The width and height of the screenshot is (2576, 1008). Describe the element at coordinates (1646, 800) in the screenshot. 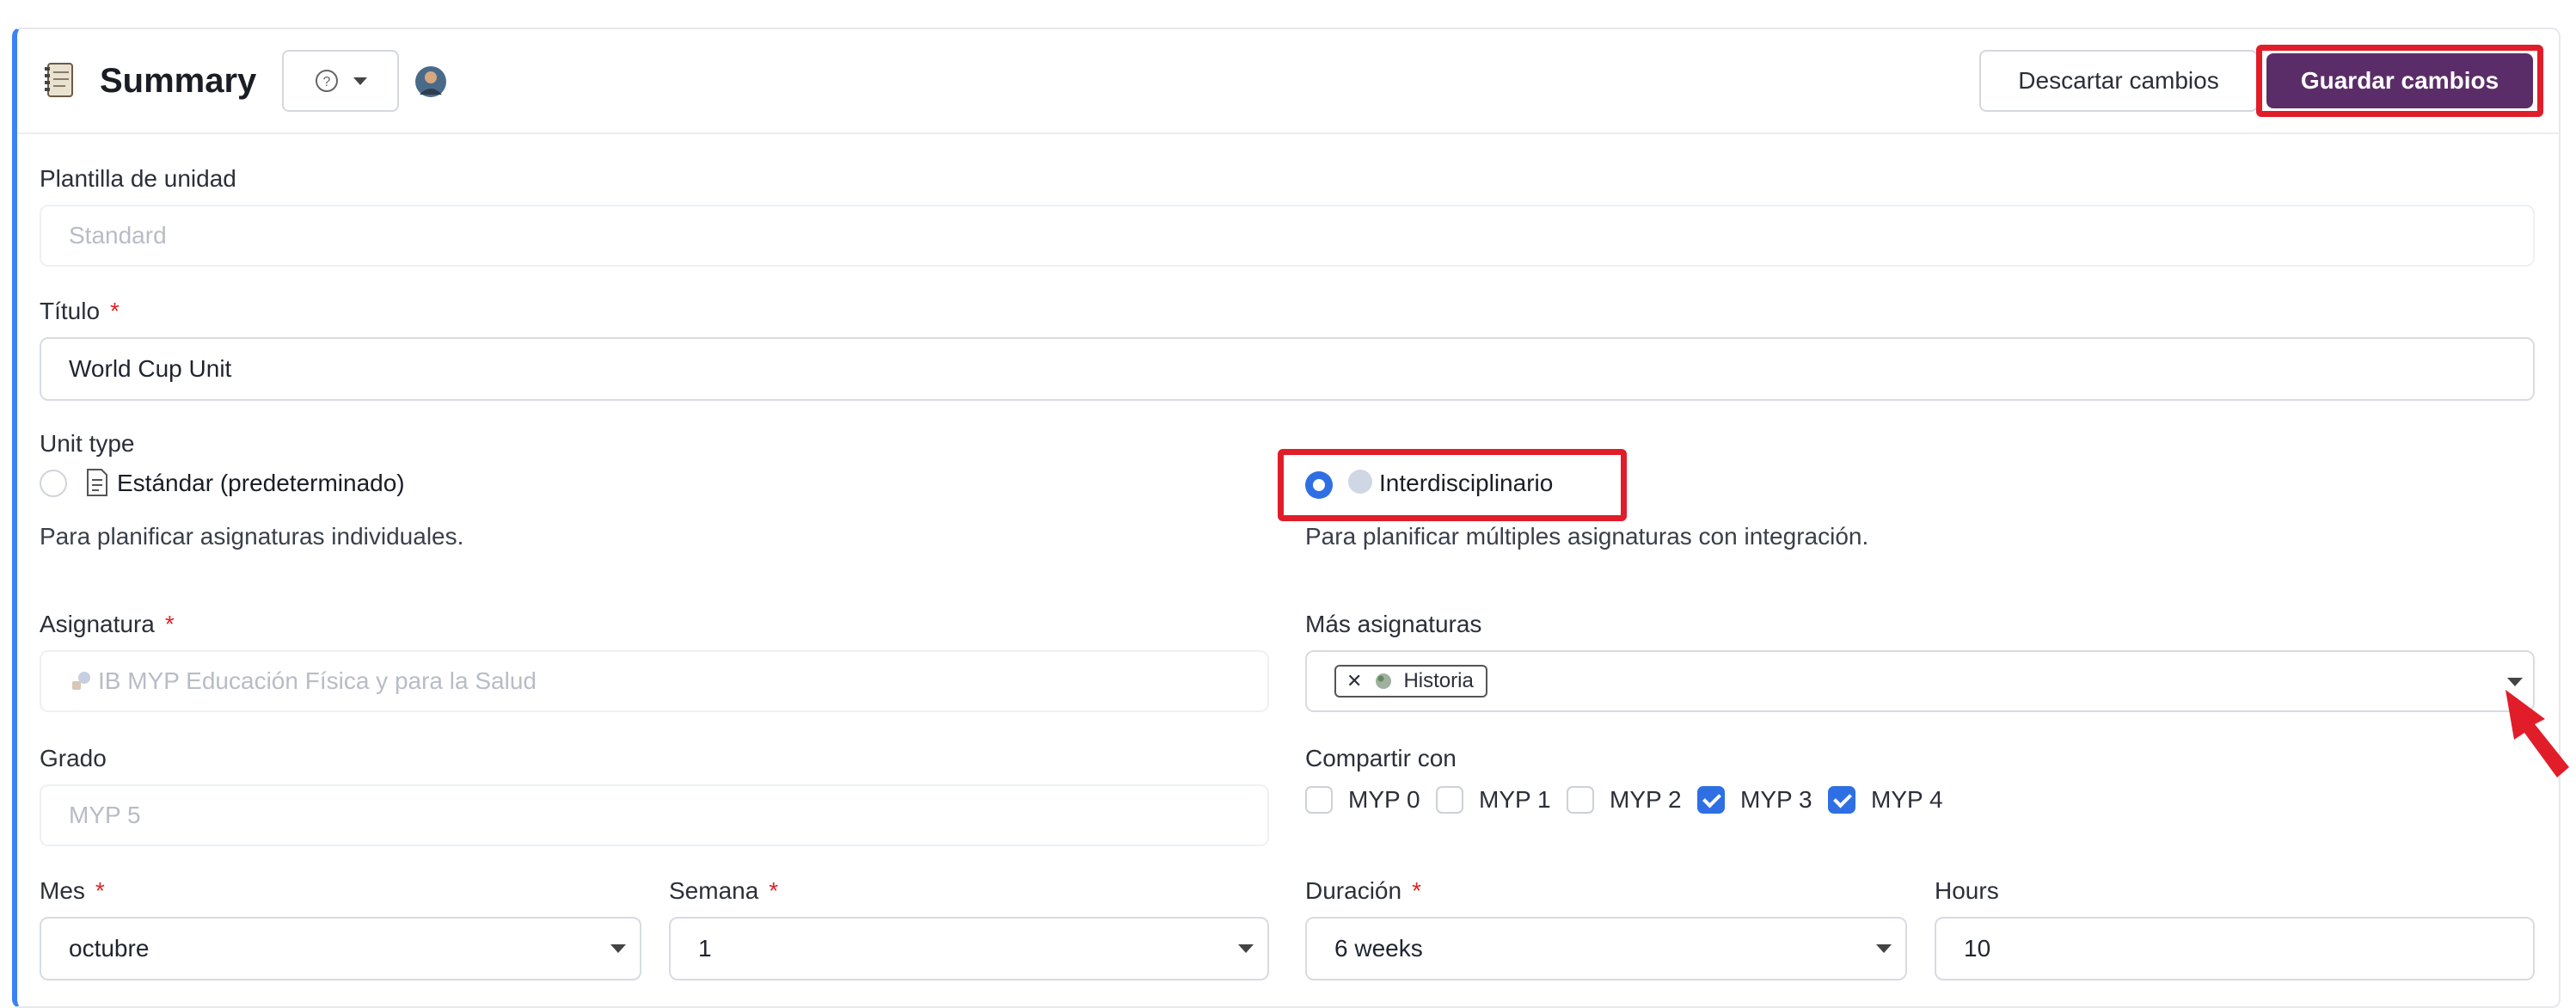

I see `checkbox-myp-2-label: MYP 2` at that location.